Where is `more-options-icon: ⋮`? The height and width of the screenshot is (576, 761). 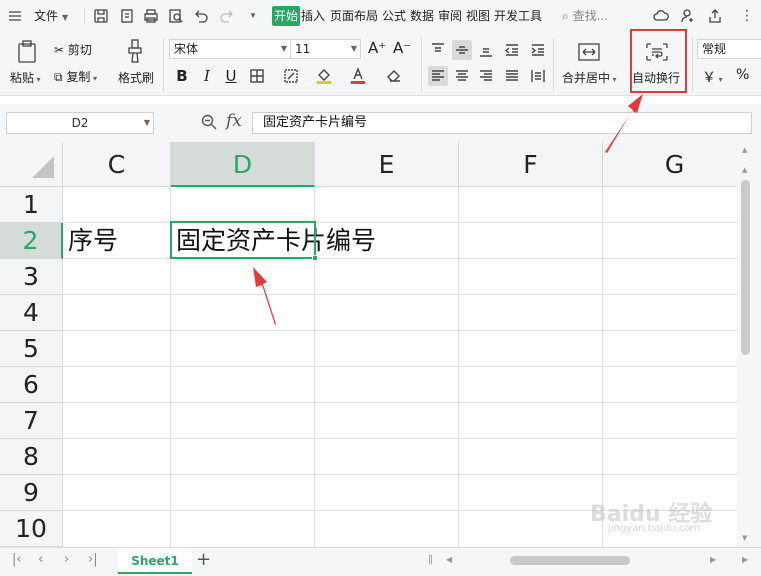 more-options-icon: ⋮ is located at coordinates (747, 16).